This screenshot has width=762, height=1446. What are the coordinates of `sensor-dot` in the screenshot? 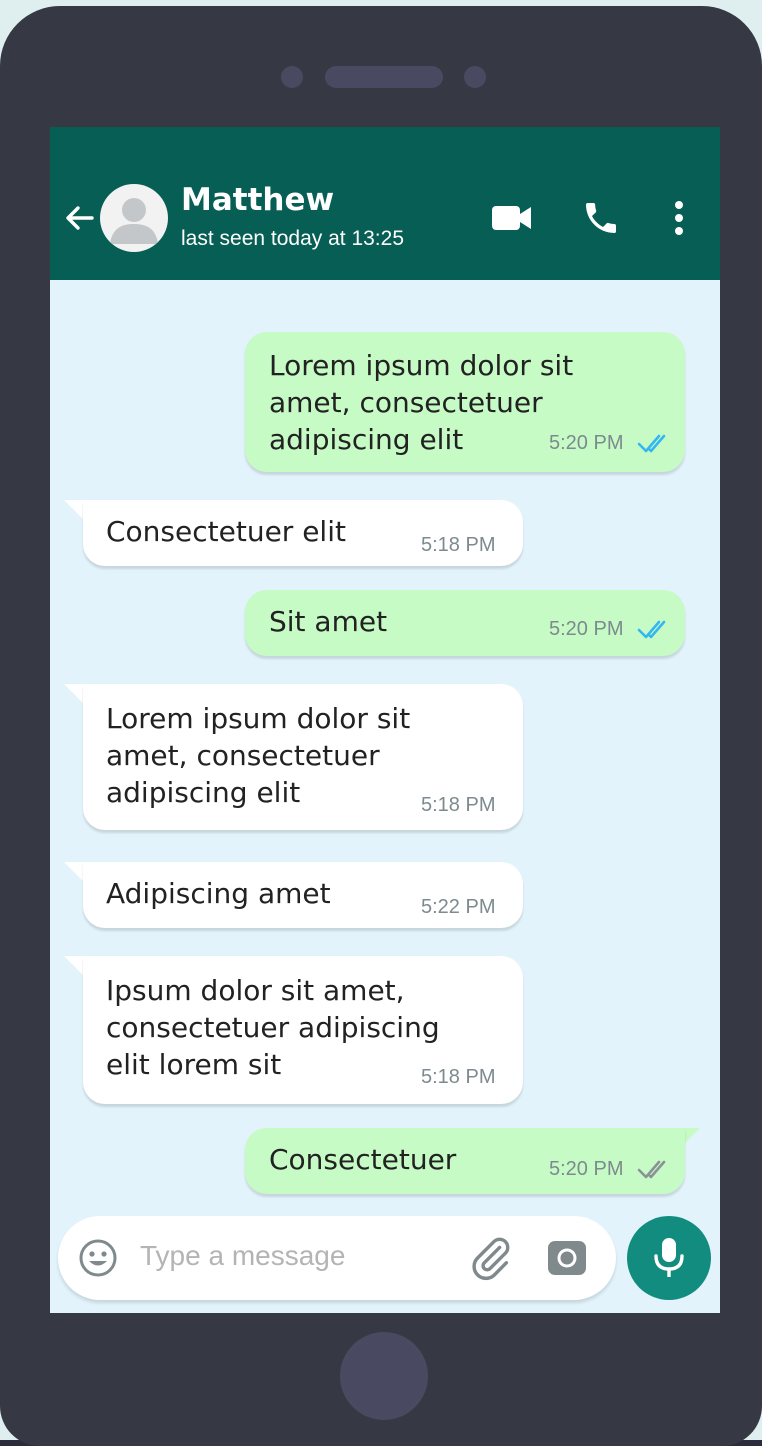 It's located at (475, 77).